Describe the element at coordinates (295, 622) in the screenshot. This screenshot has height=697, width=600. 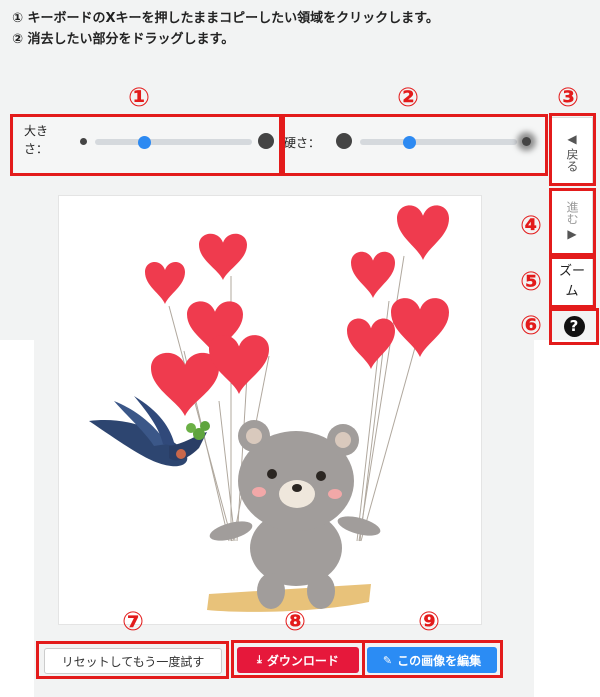
I see `marker-8: ⑧` at that location.